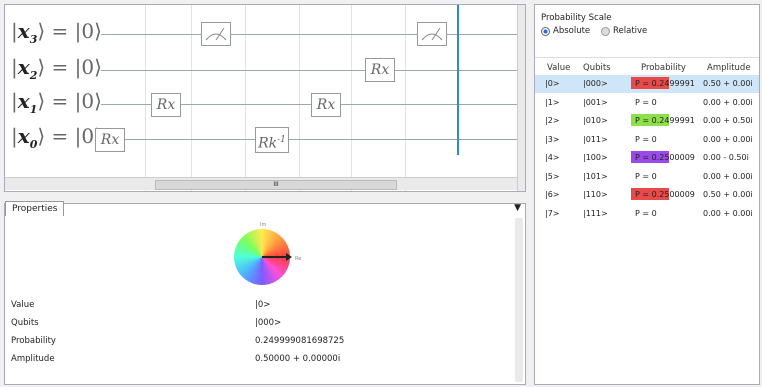 The width and height of the screenshot is (762, 387). What do you see at coordinates (595, 83) in the screenshot?
I see `state-qubits: |000>` at bounding box center [595, 83].